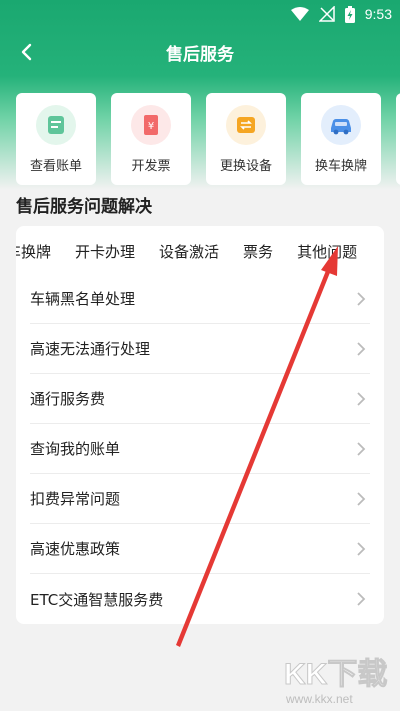  Describe the element at coordinates (105, 251) in the screenshot. I see `tab-card-application: 开卡办理` at that location.